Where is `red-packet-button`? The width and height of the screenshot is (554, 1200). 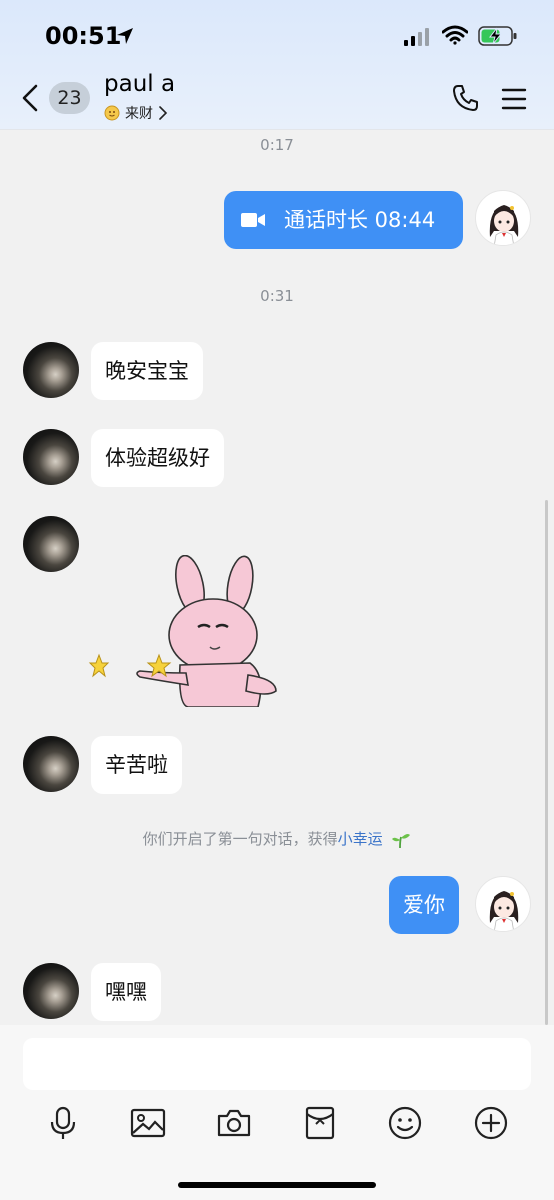
red-packet-button is located at coordinates (320, 1123).